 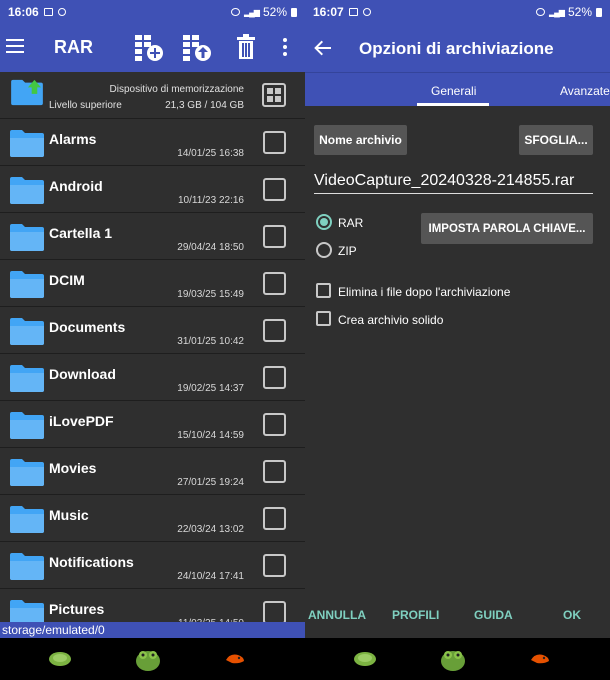 I want to click on folder-date: 19/02/25 14:37, so click(x=210, y=388).